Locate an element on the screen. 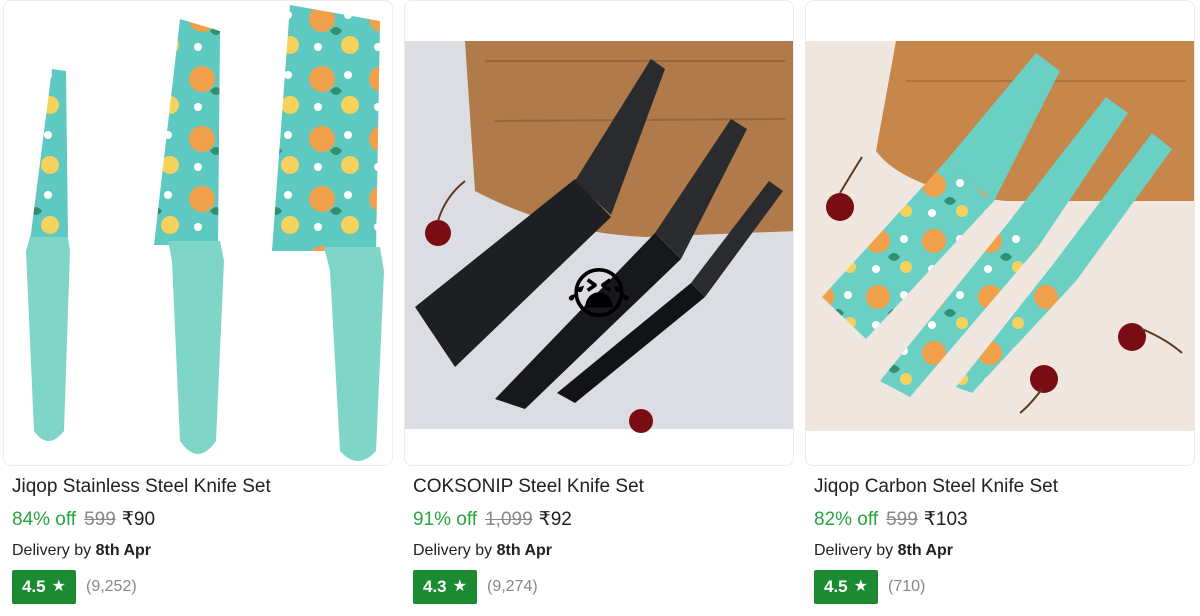 The image size is (1200, 616). product-title: Jiqop Carbon Steel Knife Set is located at coordinates (936, 487).